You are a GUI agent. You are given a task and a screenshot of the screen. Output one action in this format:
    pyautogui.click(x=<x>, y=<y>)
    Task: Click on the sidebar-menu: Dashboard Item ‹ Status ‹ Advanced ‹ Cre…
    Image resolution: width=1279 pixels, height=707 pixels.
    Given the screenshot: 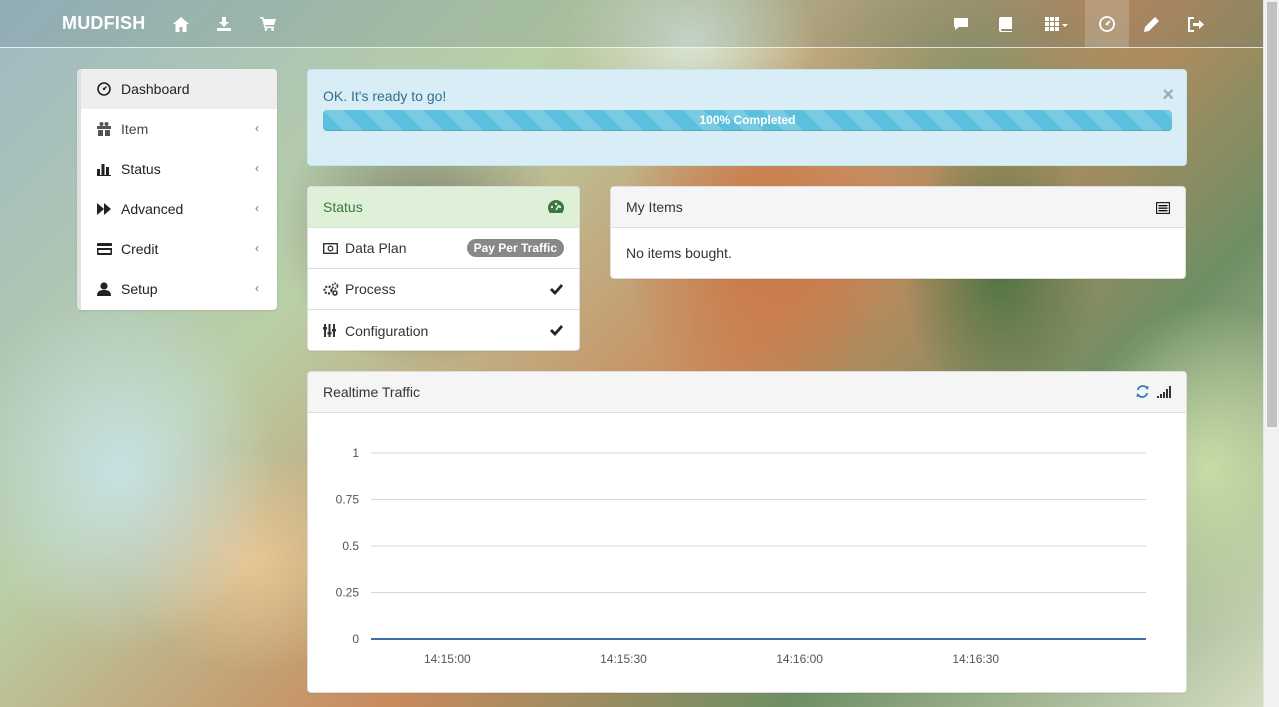 What is the action you would take?
    pyautogui.click(x=177, y=189)
    